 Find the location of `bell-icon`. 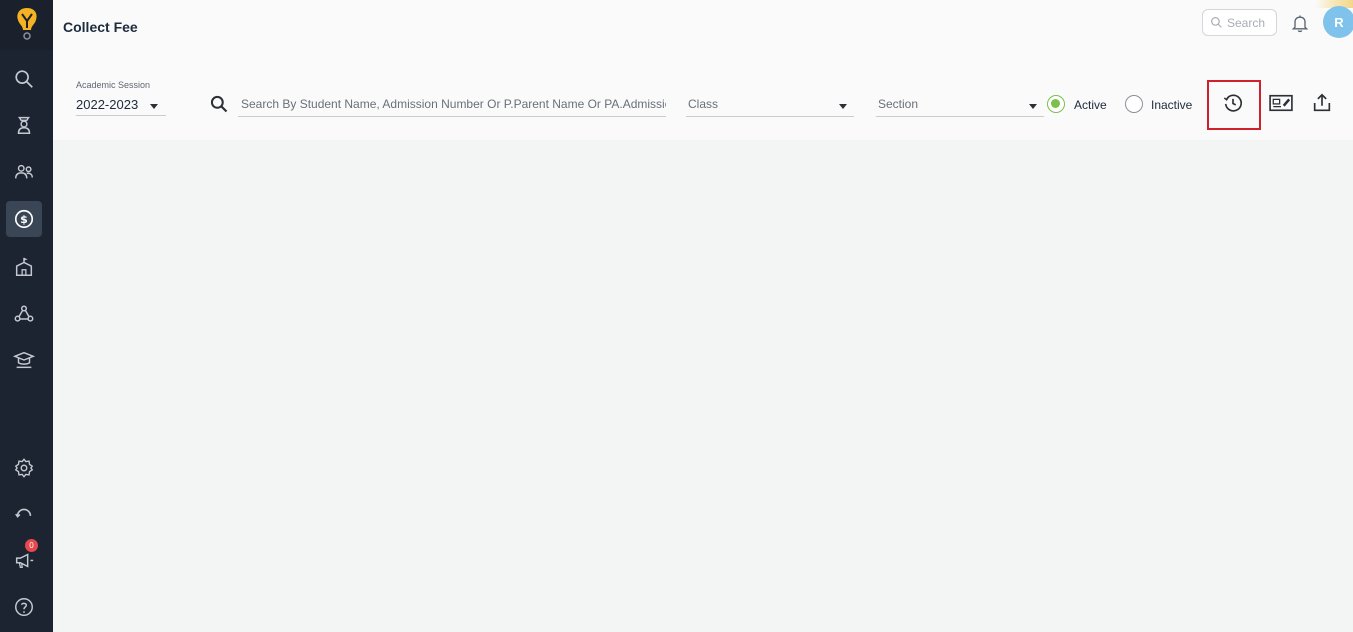

bell-icon is located at coordinates (1300, 23).